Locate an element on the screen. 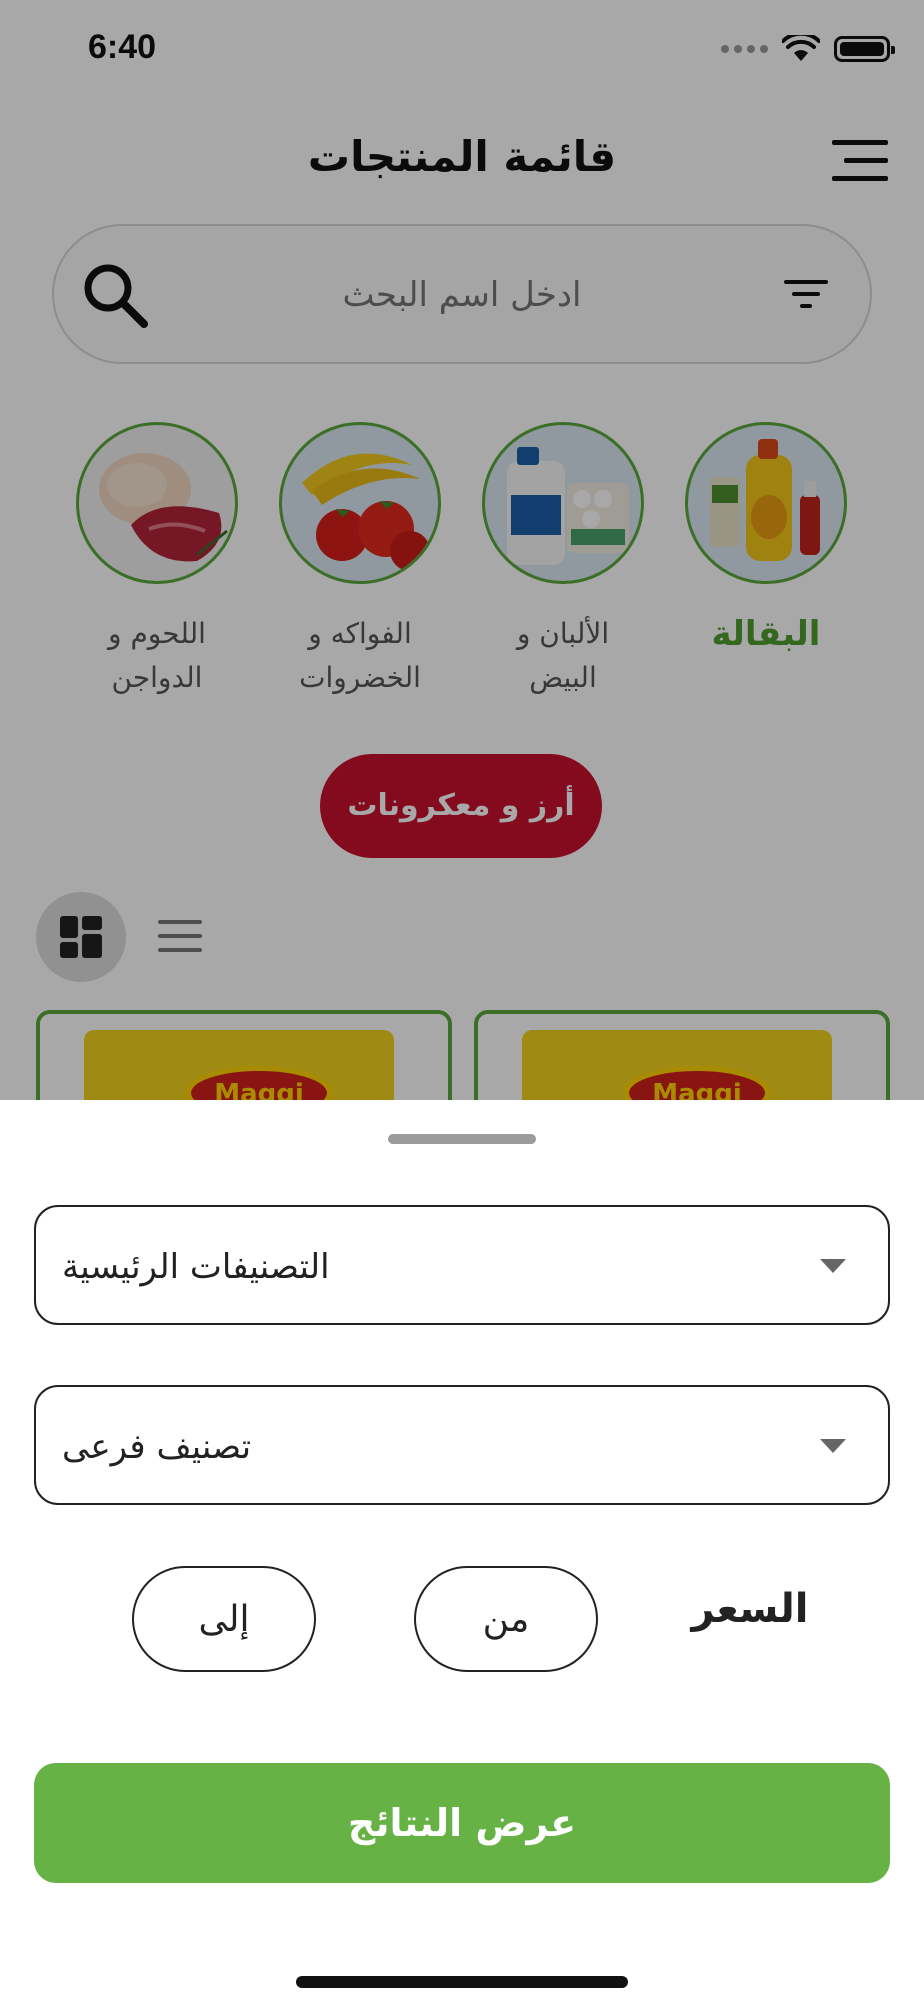 This screenshot has height=2000, width=924. home-indicator is located at coordinates (462, 1982).